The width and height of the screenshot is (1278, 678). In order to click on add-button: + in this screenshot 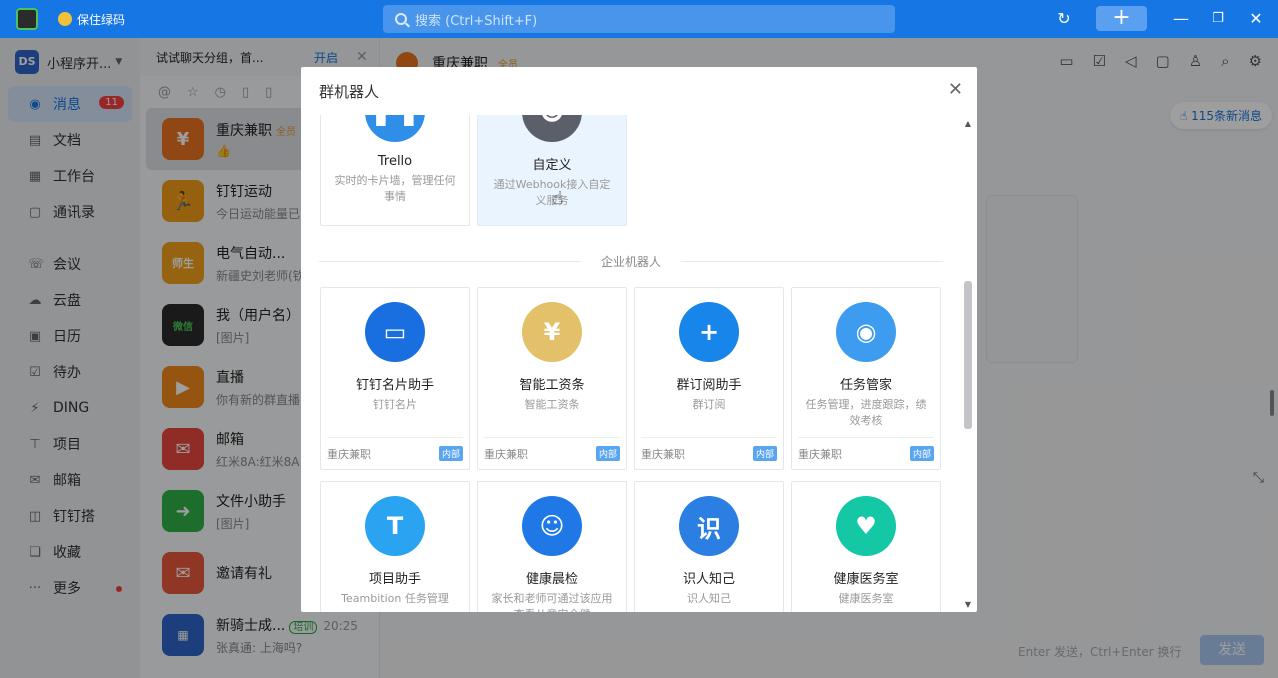, I will do `click(1121, 18)`.